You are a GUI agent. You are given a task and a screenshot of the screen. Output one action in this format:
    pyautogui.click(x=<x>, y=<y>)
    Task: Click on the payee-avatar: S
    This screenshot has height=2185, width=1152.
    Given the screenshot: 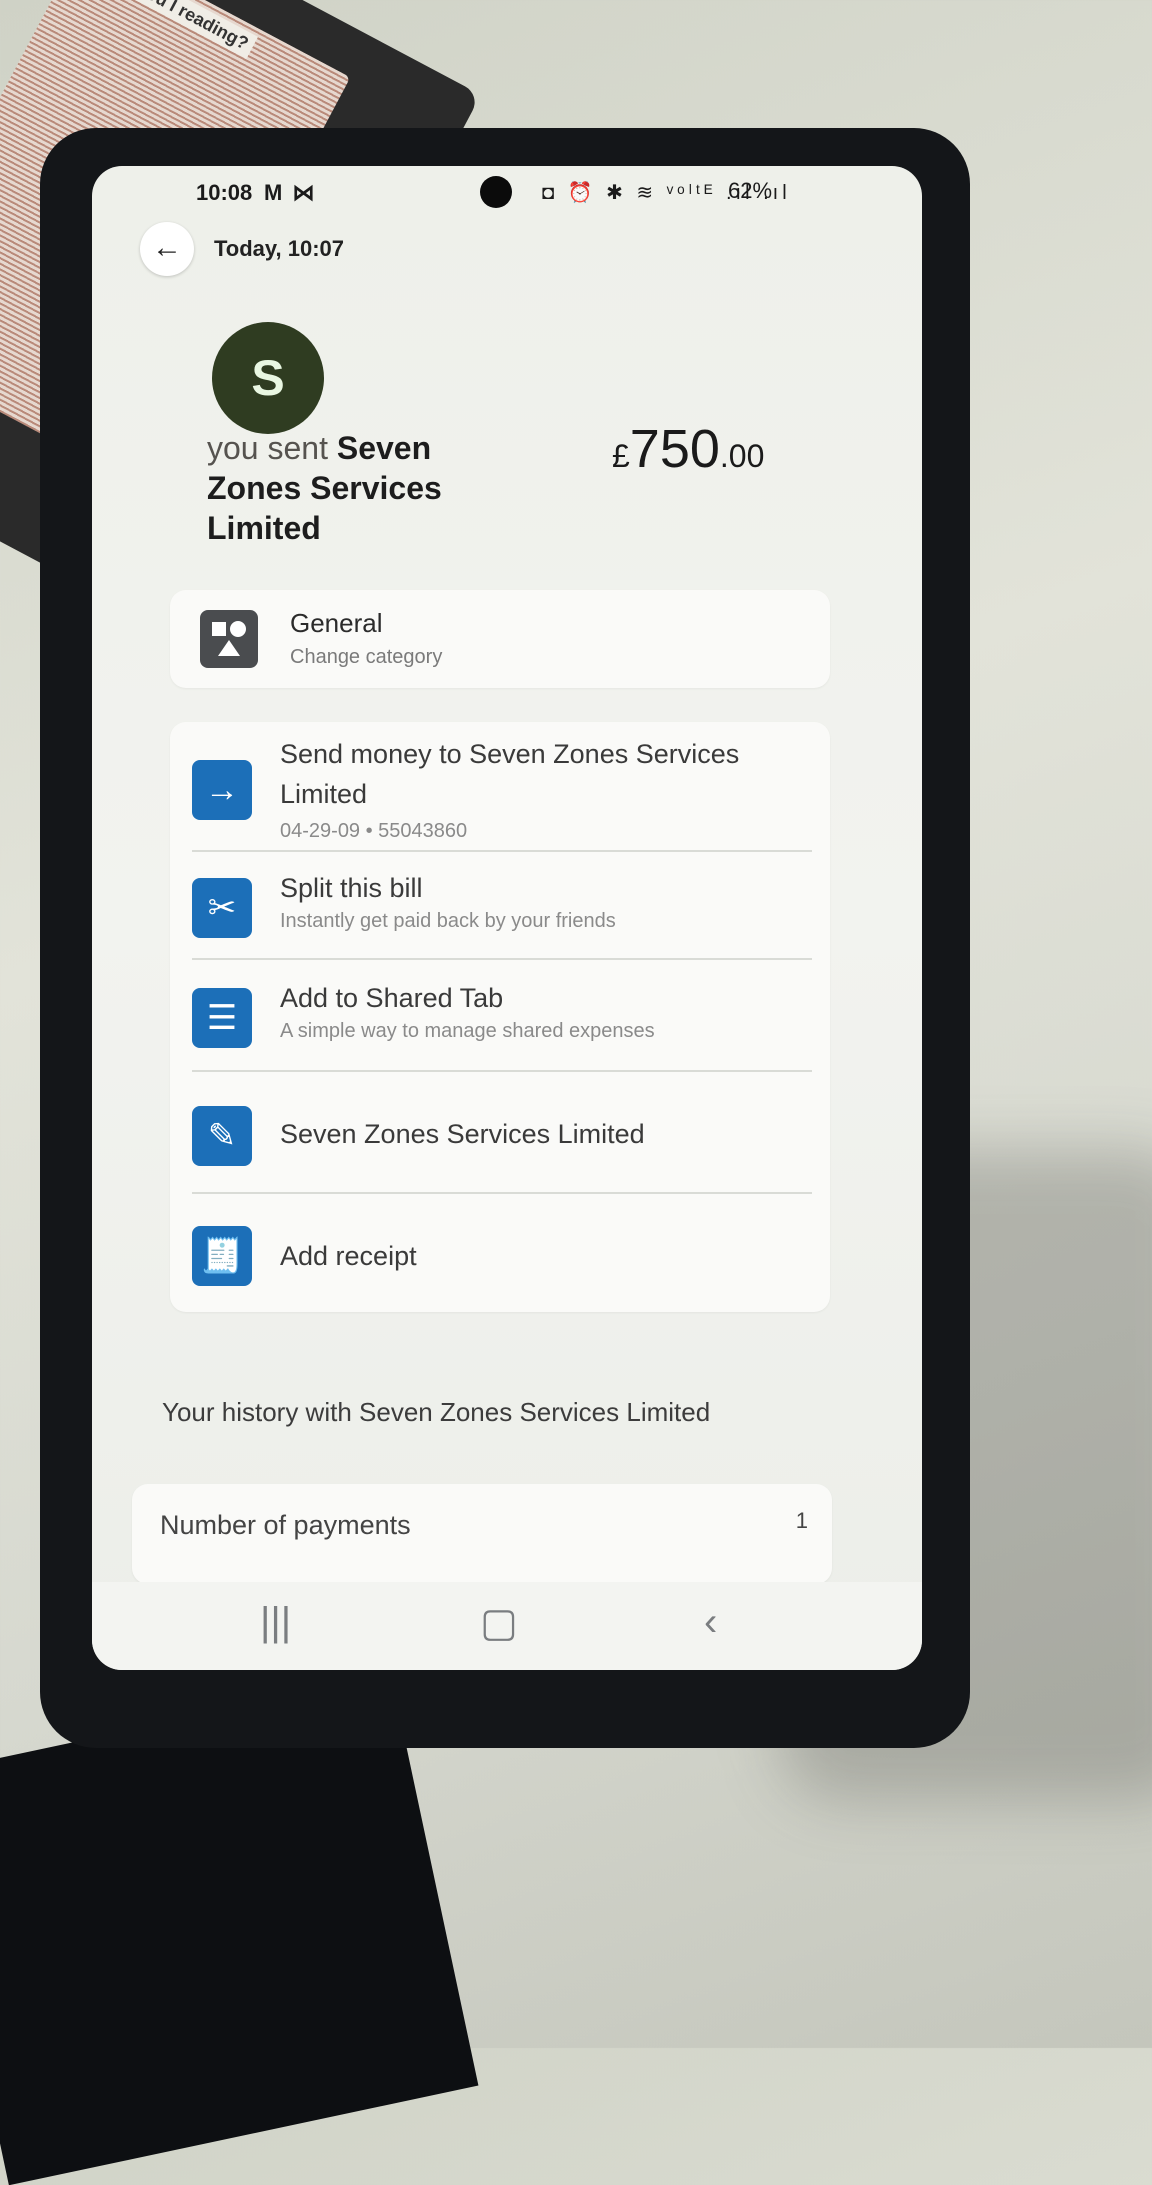 What is the action you would take?
    pyautogui.click(x=268, y=378)
    